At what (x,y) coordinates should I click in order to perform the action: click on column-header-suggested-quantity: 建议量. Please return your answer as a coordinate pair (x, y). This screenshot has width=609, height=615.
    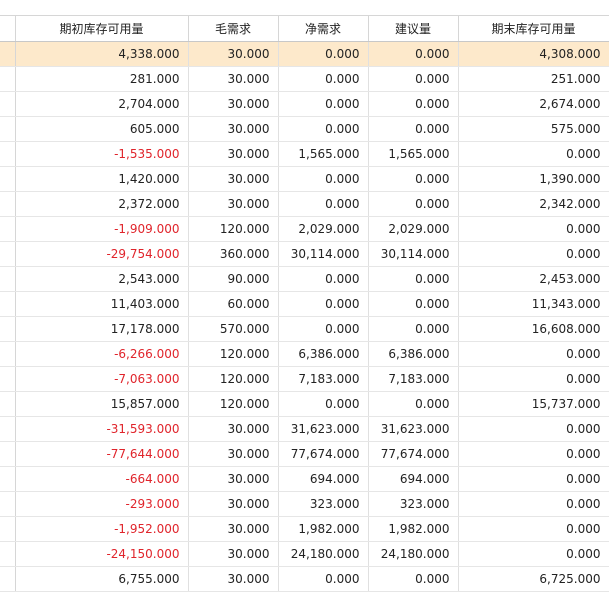
    Looking at the image, I should click on (413, 28).